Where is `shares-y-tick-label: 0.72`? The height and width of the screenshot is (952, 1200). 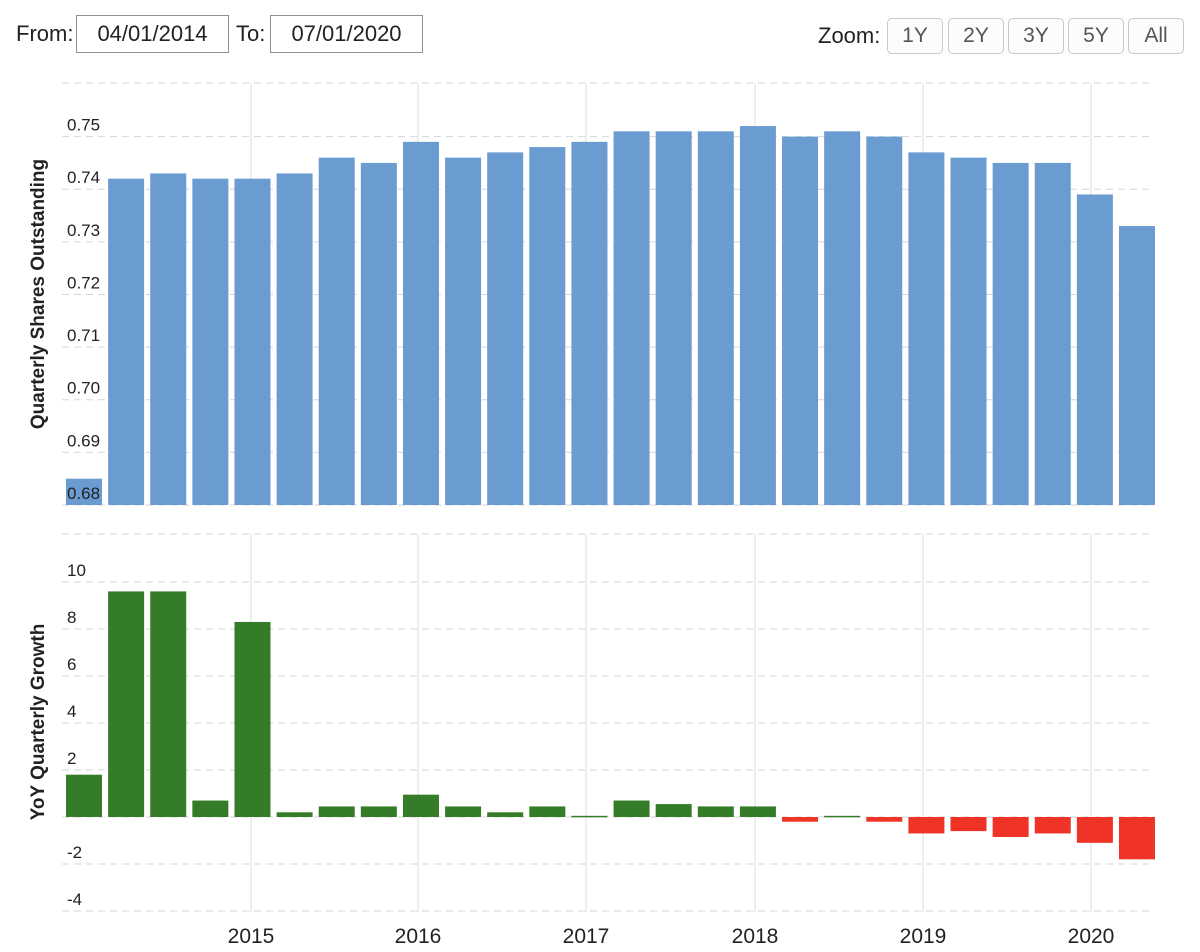 shares-y-tick-label: 0.72 is located at coordinates (83, 282).